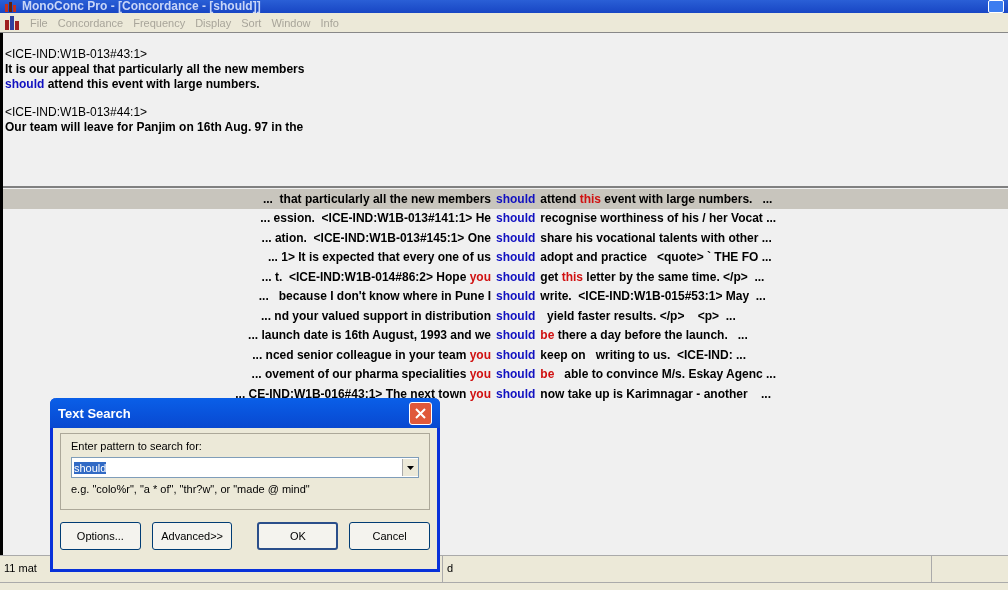  Describe the element at coordinates (375, 237) in the screenshot. I see `left-context: ... ation. <ICE-IND:W1B-013#145:1> One` at that location.